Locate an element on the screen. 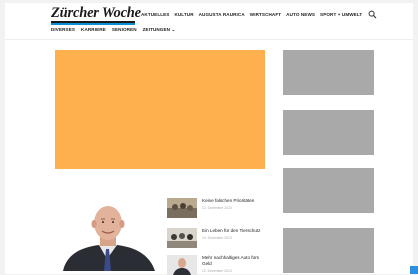 This screenshot has height=275, width=418. article-title: Mehr nachhaltiges Auto fürs Geld is located at coordinates (234, 261).